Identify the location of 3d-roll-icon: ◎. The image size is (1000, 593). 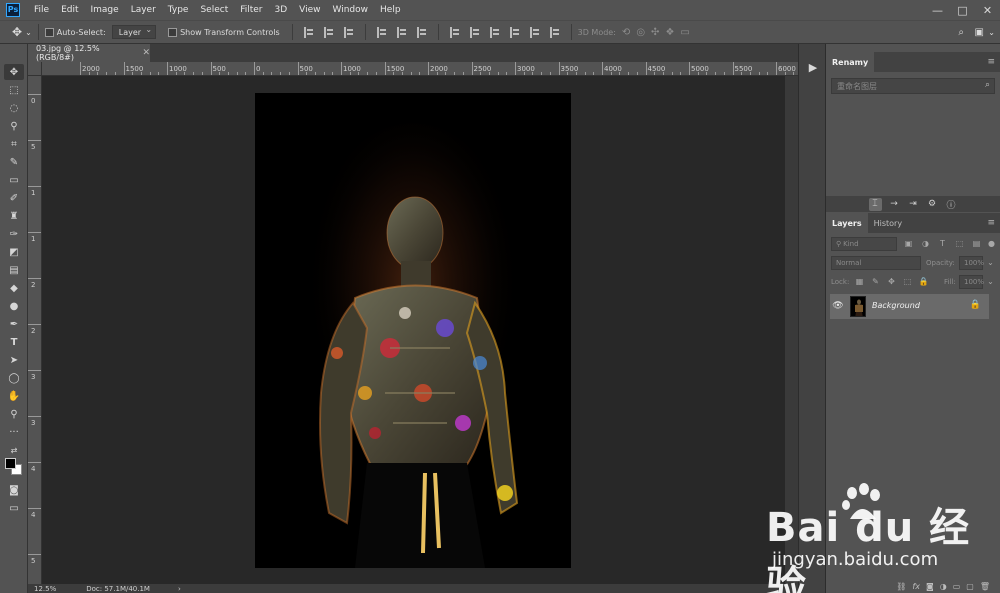
(640, 32).